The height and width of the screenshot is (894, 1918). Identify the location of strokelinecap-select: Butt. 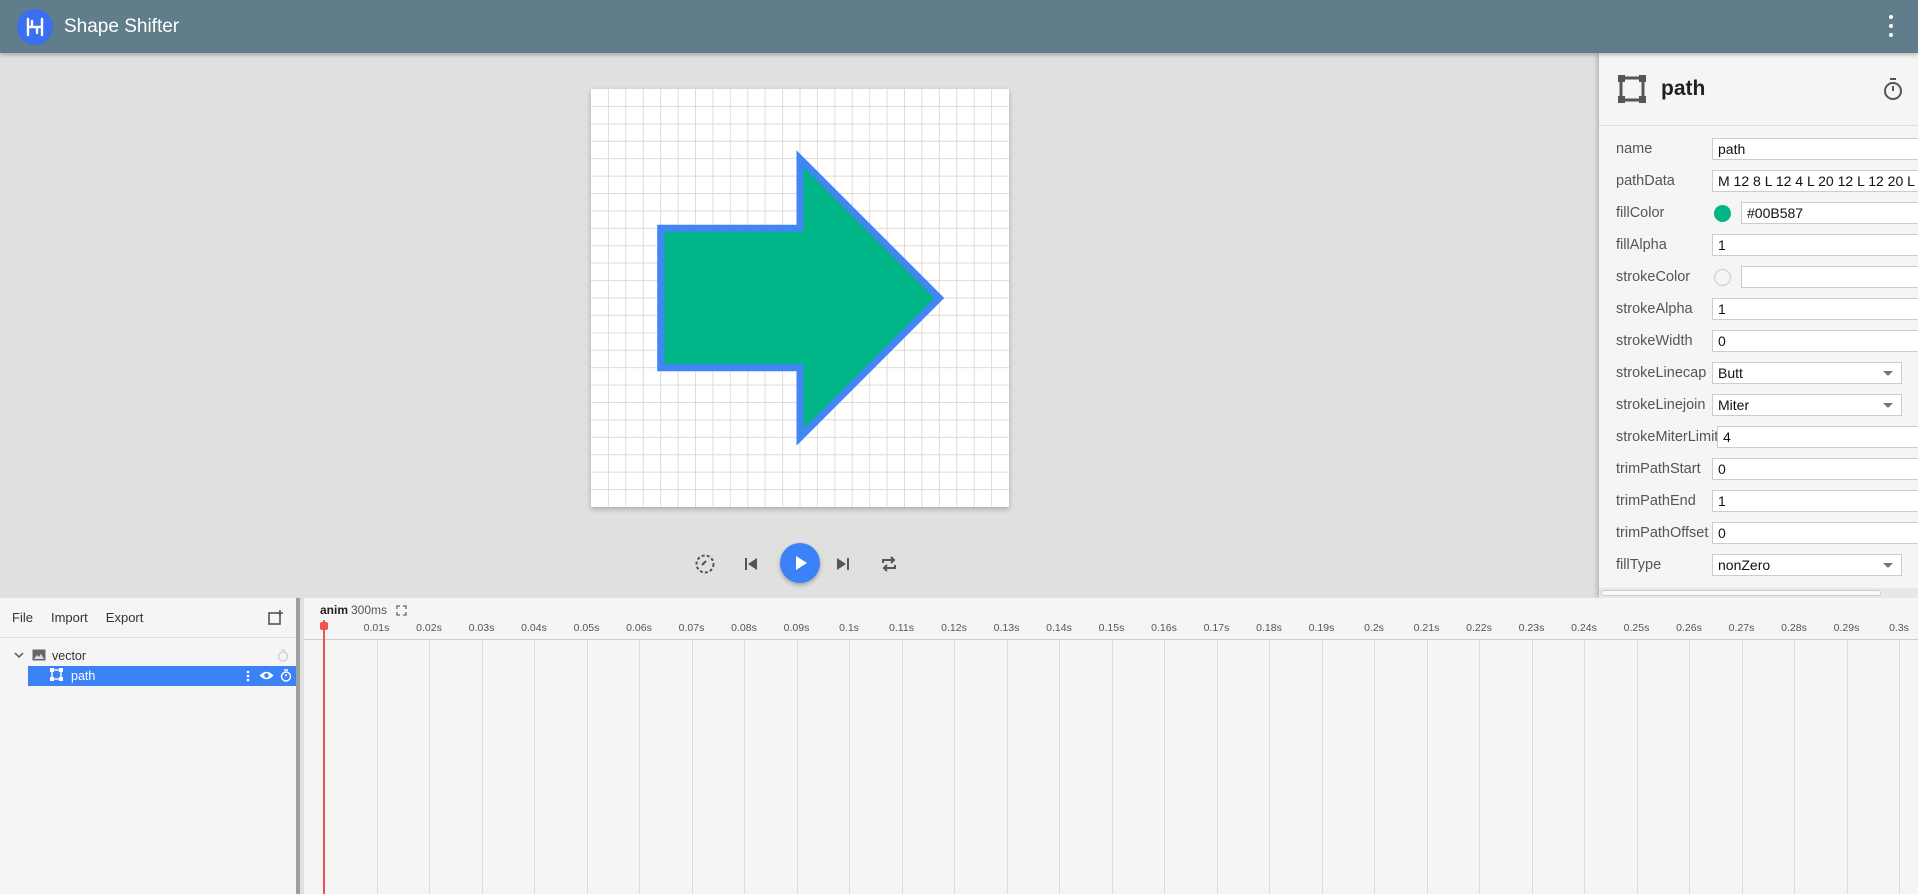
(1807, 373).